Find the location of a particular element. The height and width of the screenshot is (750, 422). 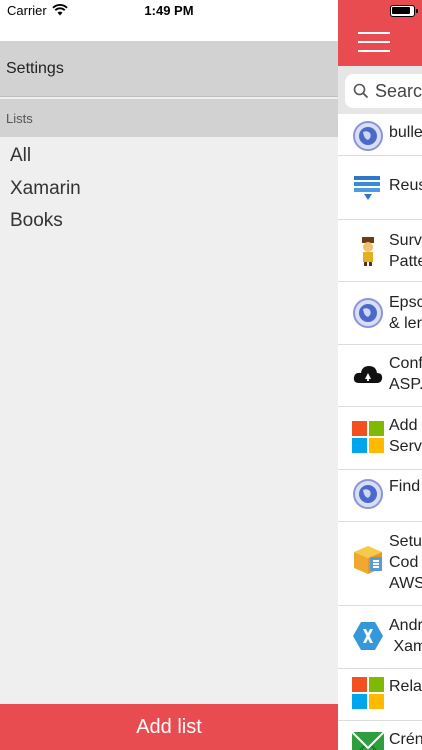

feed-item-title: Add Serv is located at coordinates (405, 436).